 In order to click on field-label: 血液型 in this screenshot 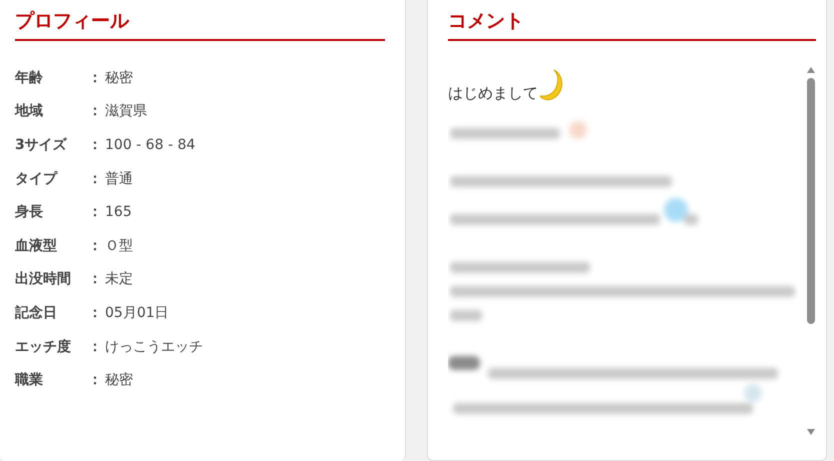, I will do `click(36, 245)`.